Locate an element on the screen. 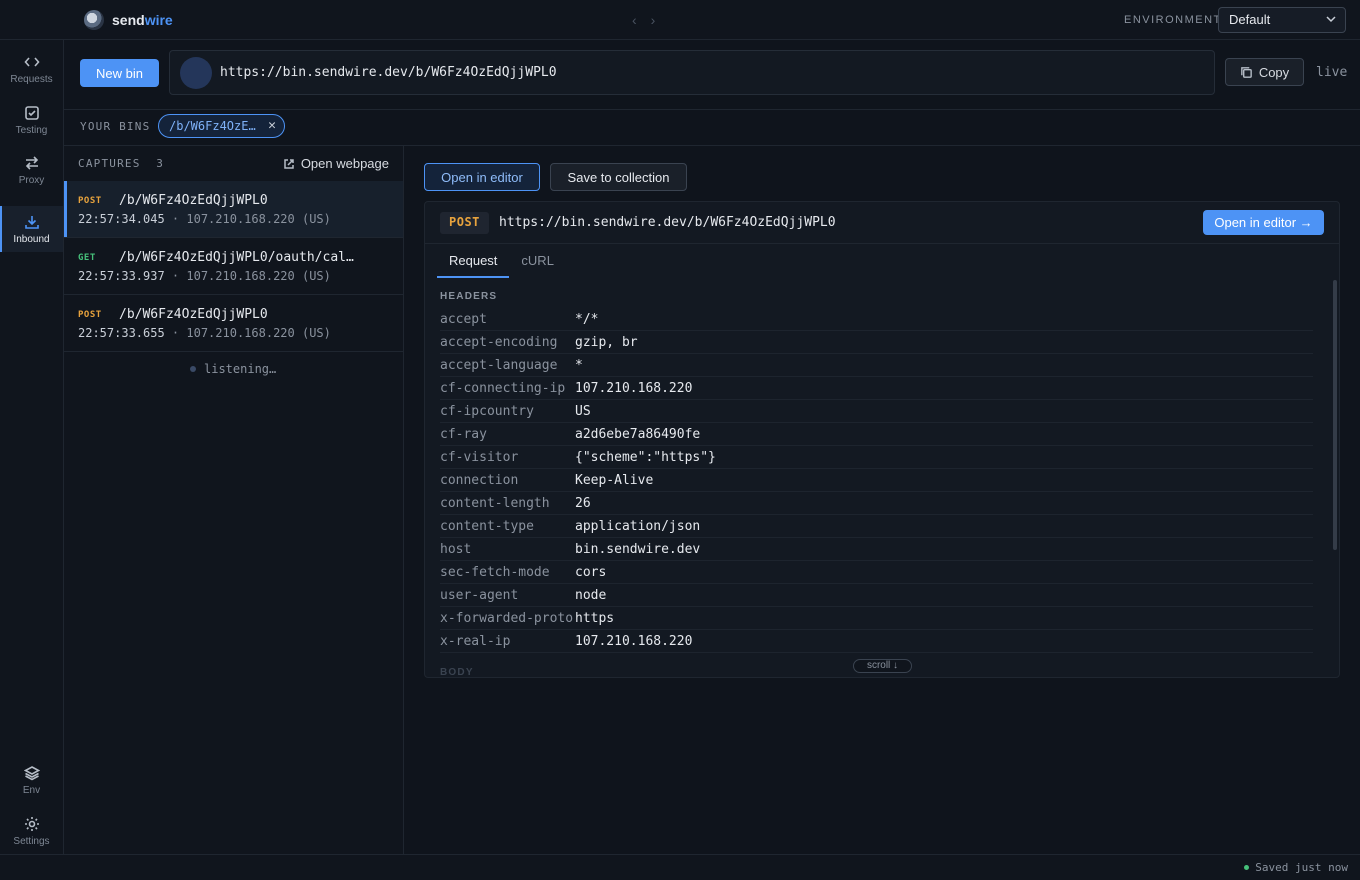 This screenshot has width=1360, height=880. environment-select: Default is located at coordinates (1282, 20).